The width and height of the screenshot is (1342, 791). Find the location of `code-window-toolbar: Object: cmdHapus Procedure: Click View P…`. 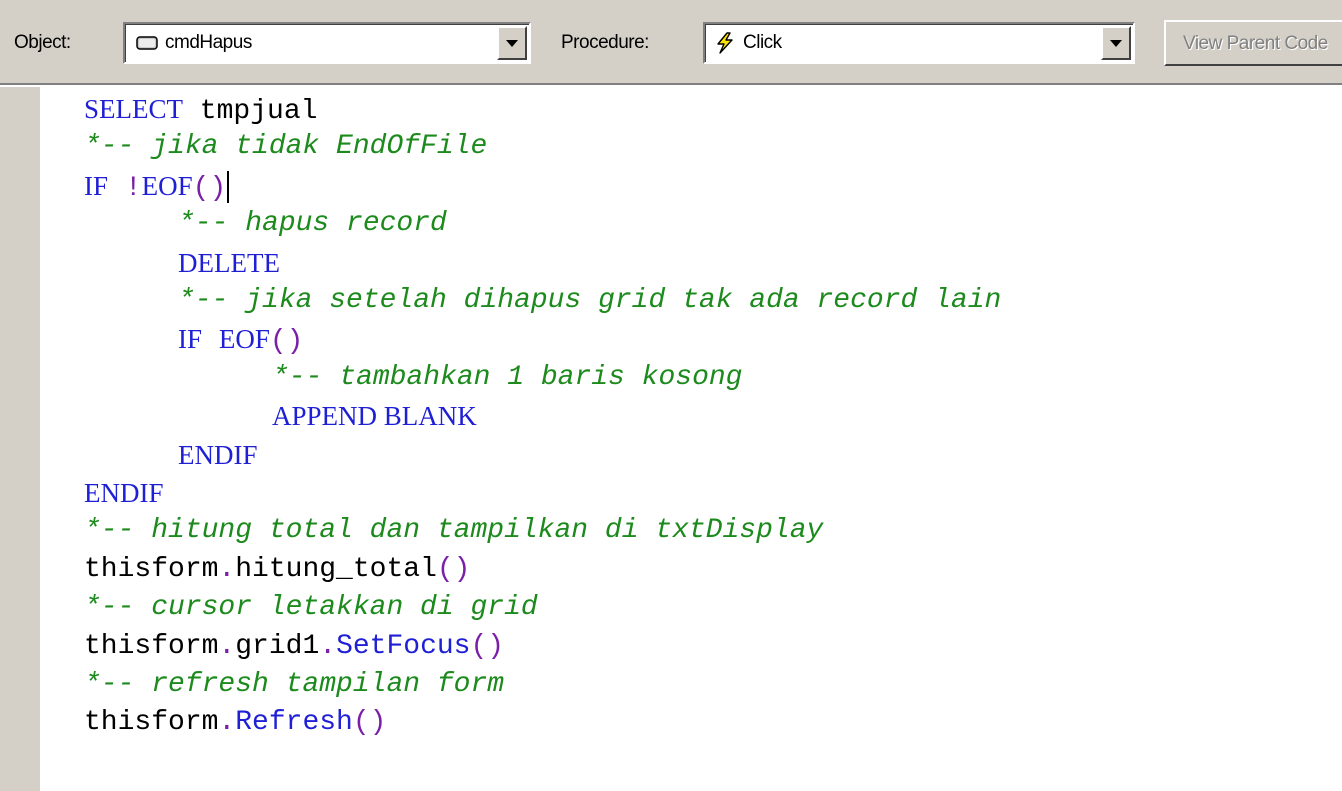

code-window-toolbar: Object: cmdHapus Procedure: Click View P… is located at coordinates (671, 42).